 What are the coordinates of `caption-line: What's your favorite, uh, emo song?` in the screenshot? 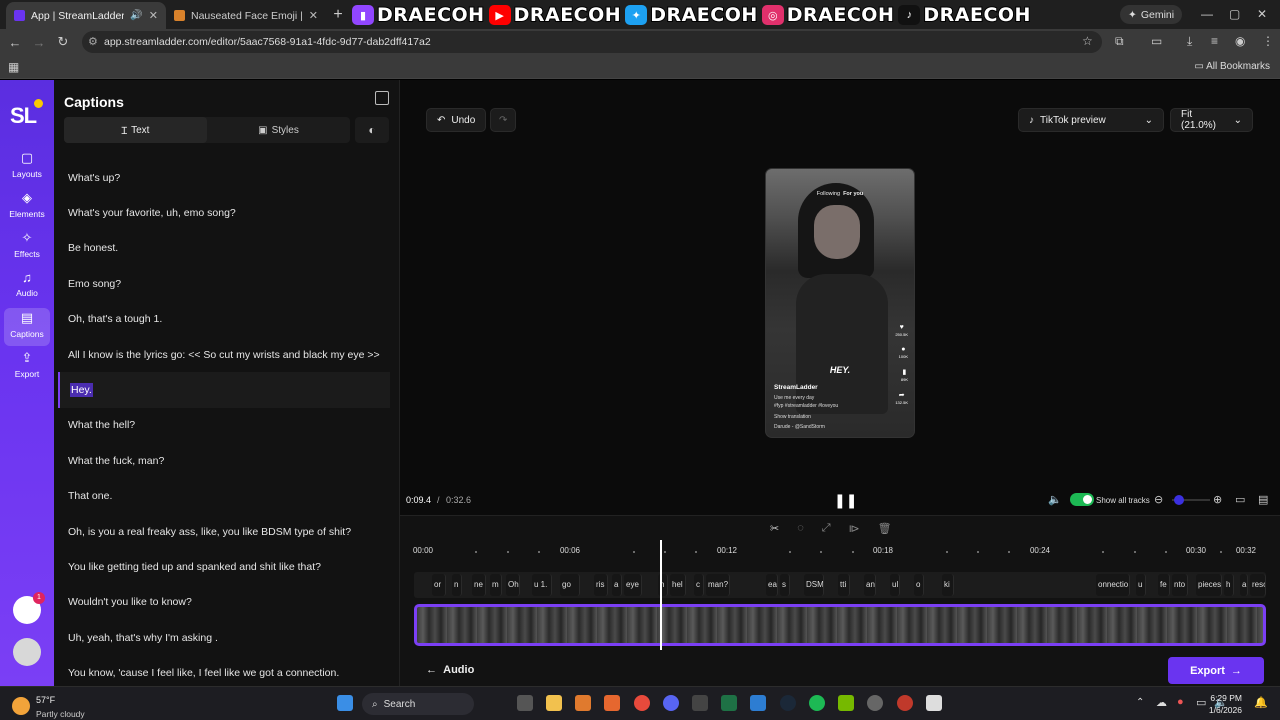 It's located at (224, 212).